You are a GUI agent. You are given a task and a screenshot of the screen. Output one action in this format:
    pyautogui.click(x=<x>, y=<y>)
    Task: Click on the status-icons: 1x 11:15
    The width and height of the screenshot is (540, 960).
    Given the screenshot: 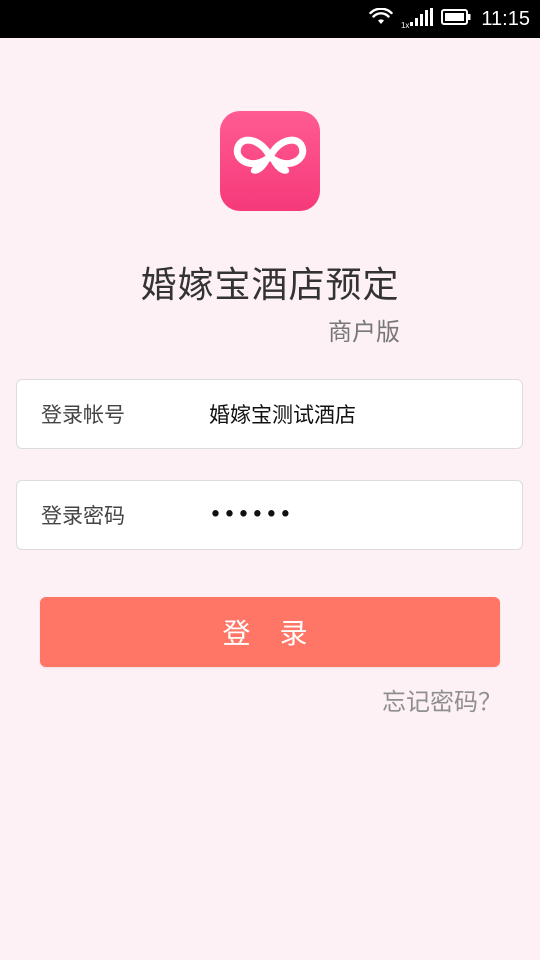 What is the action you would take?
    pyautogui.click(x=449, y=19)
    